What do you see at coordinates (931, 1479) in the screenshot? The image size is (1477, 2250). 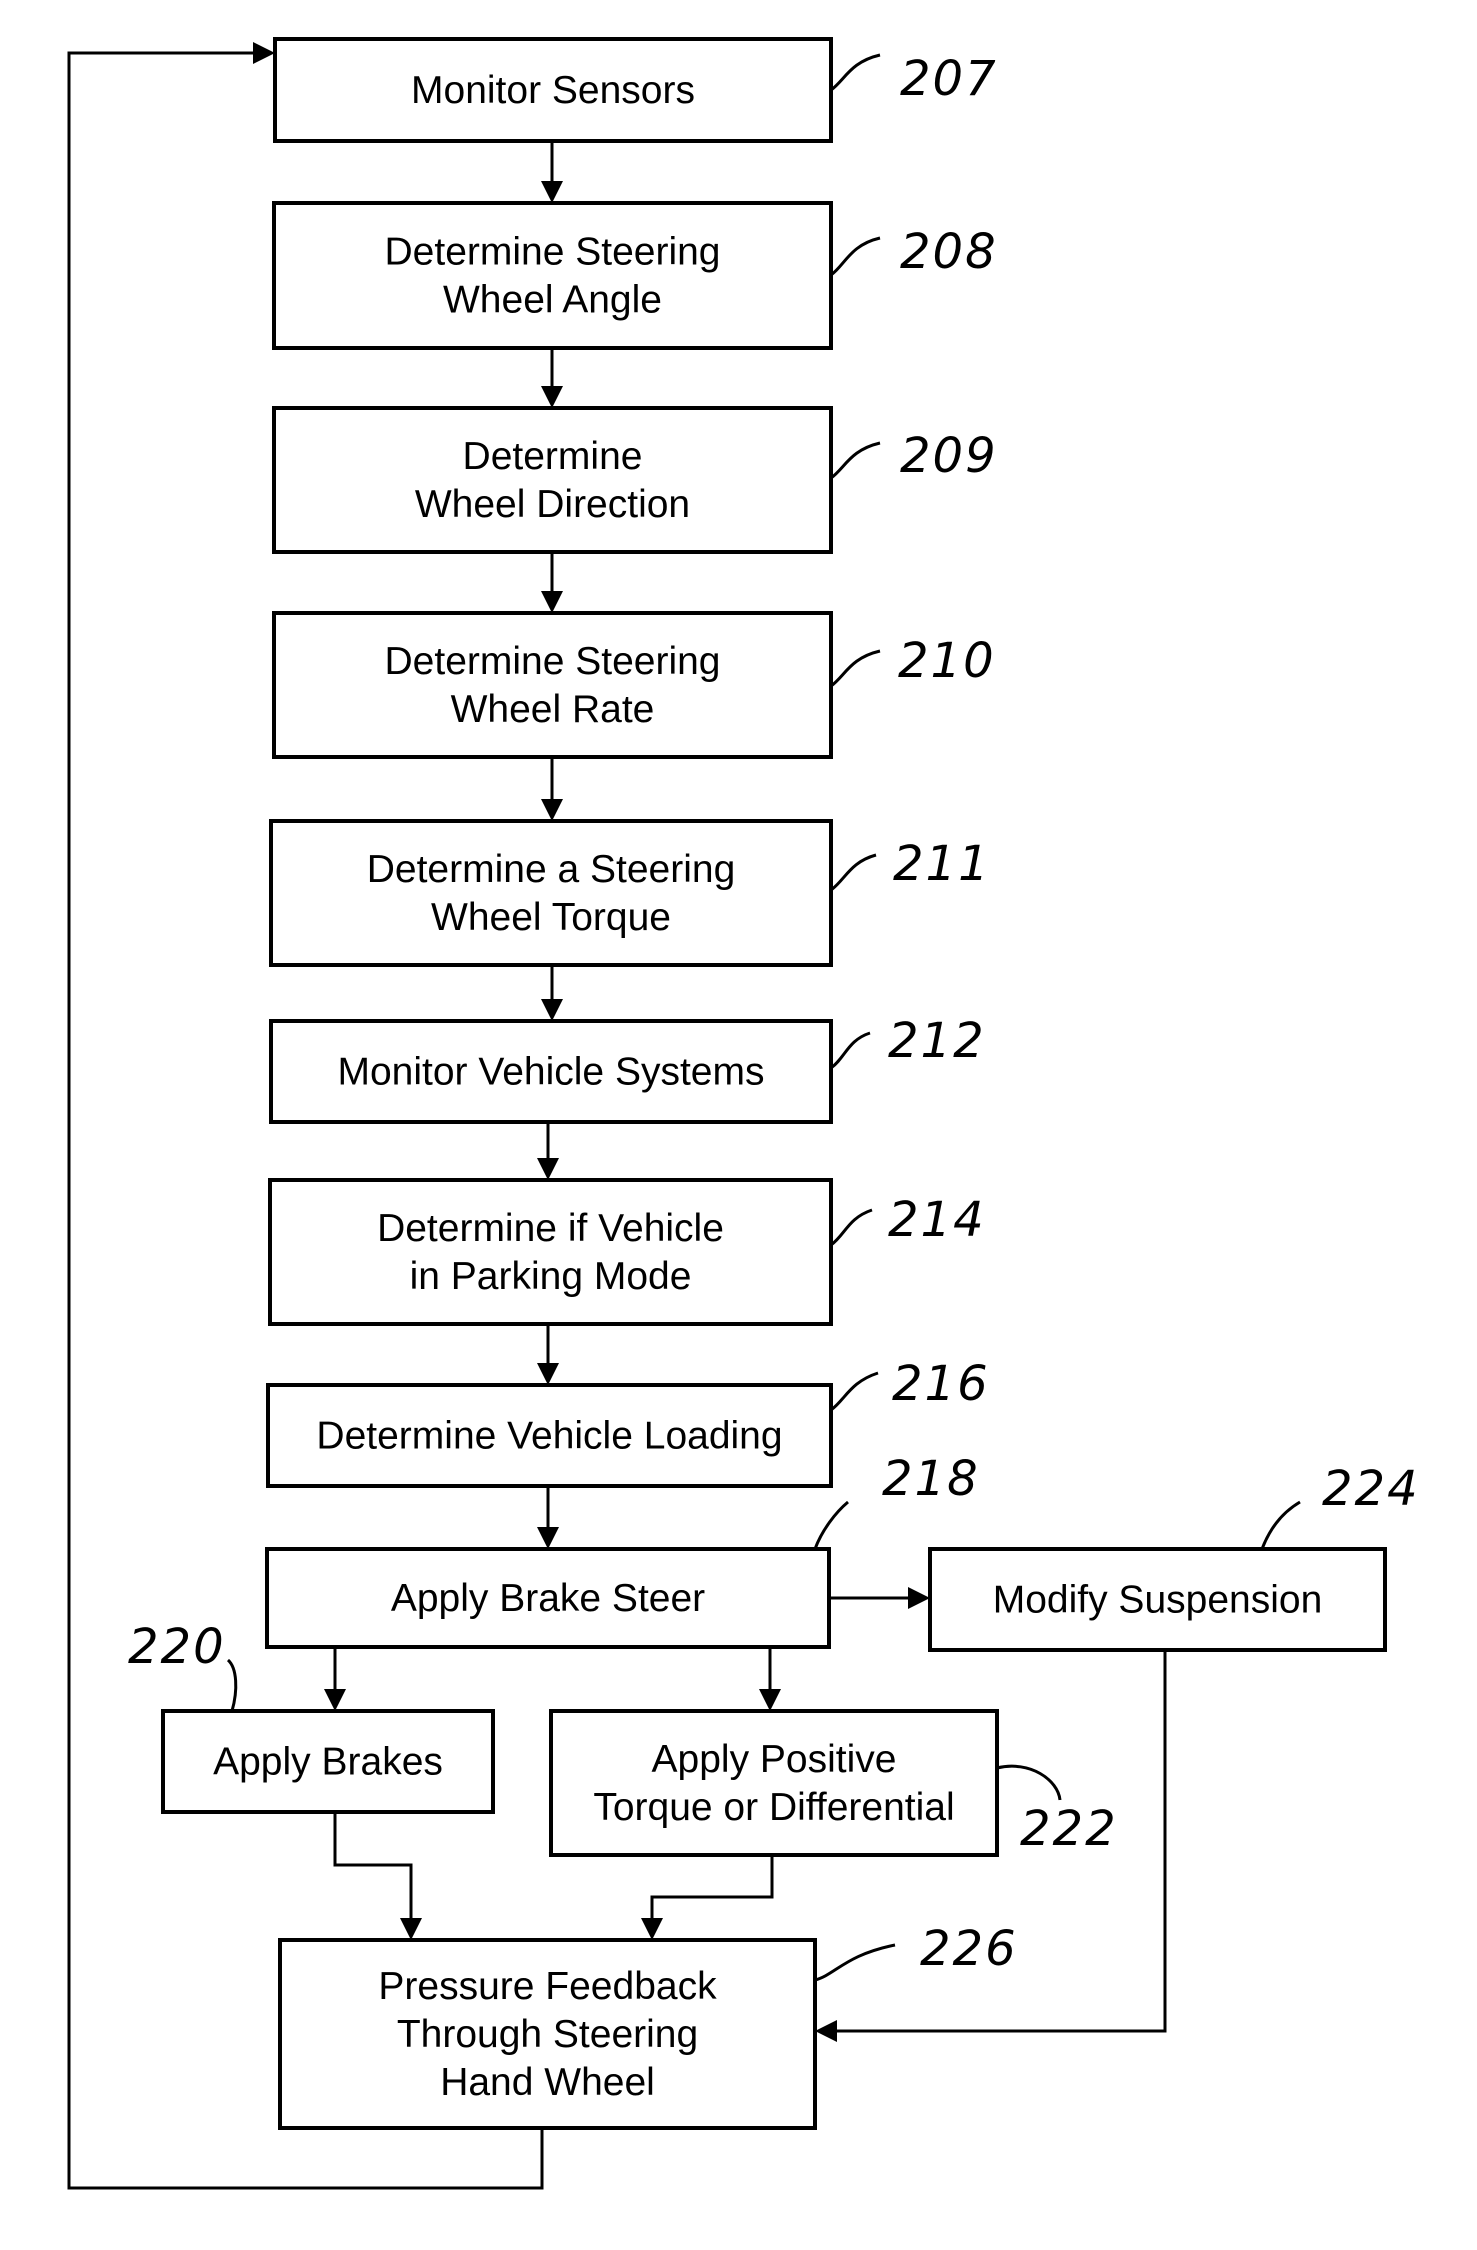 I see `reference-numeral-218: 218` at bounding box center [931, 1479].